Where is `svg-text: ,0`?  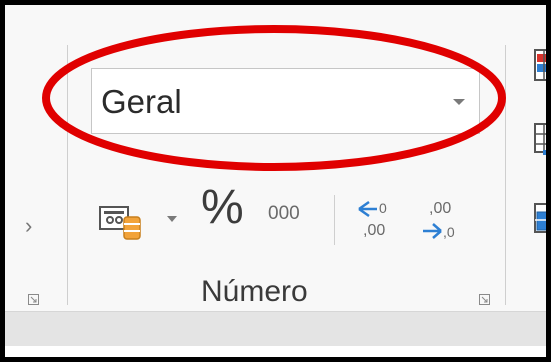 svg-text: ,0 is located at coordinates (449, 232).